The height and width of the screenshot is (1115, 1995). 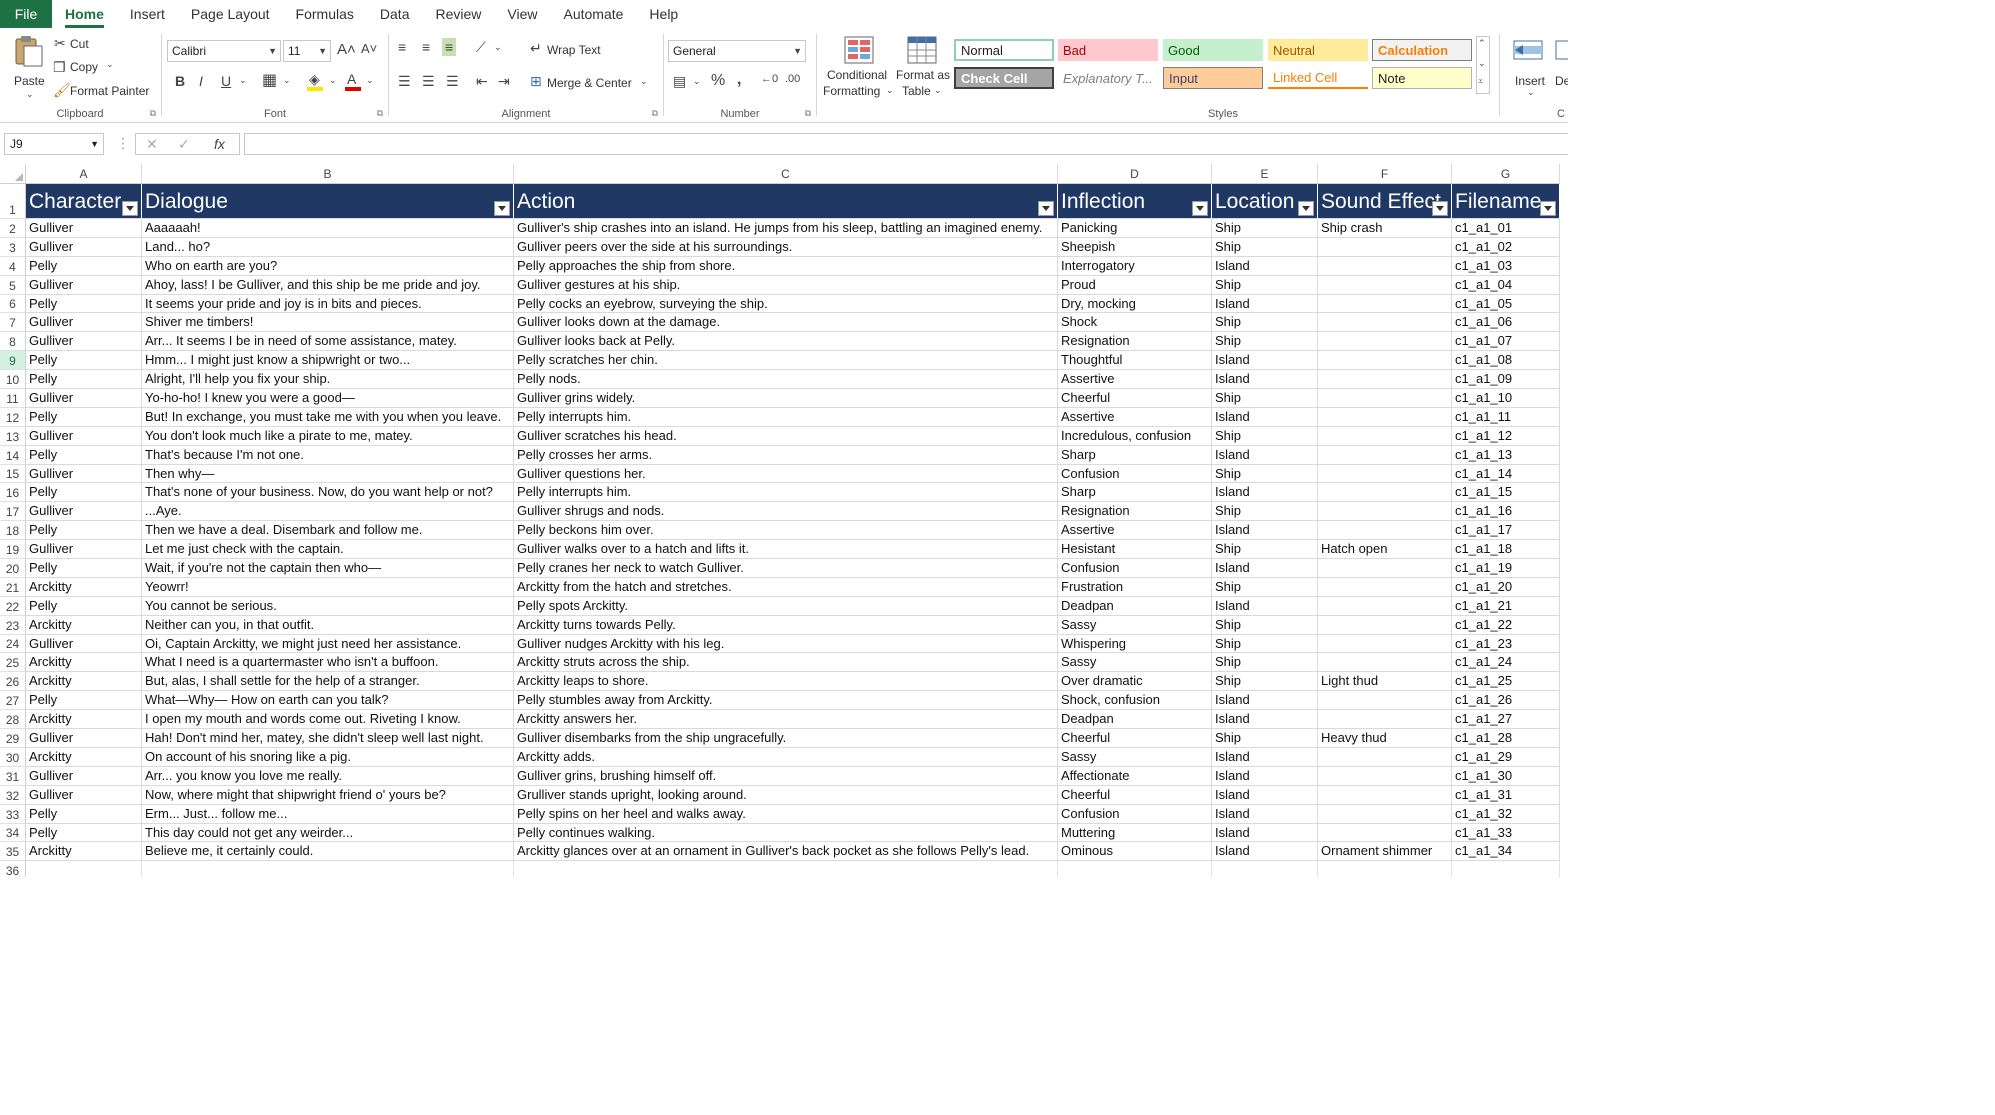 What do you see at coordinates (1506, 738) in the screenshot?
I see `table-cell: c1_a1_28` at bounding box center [1506, 738].